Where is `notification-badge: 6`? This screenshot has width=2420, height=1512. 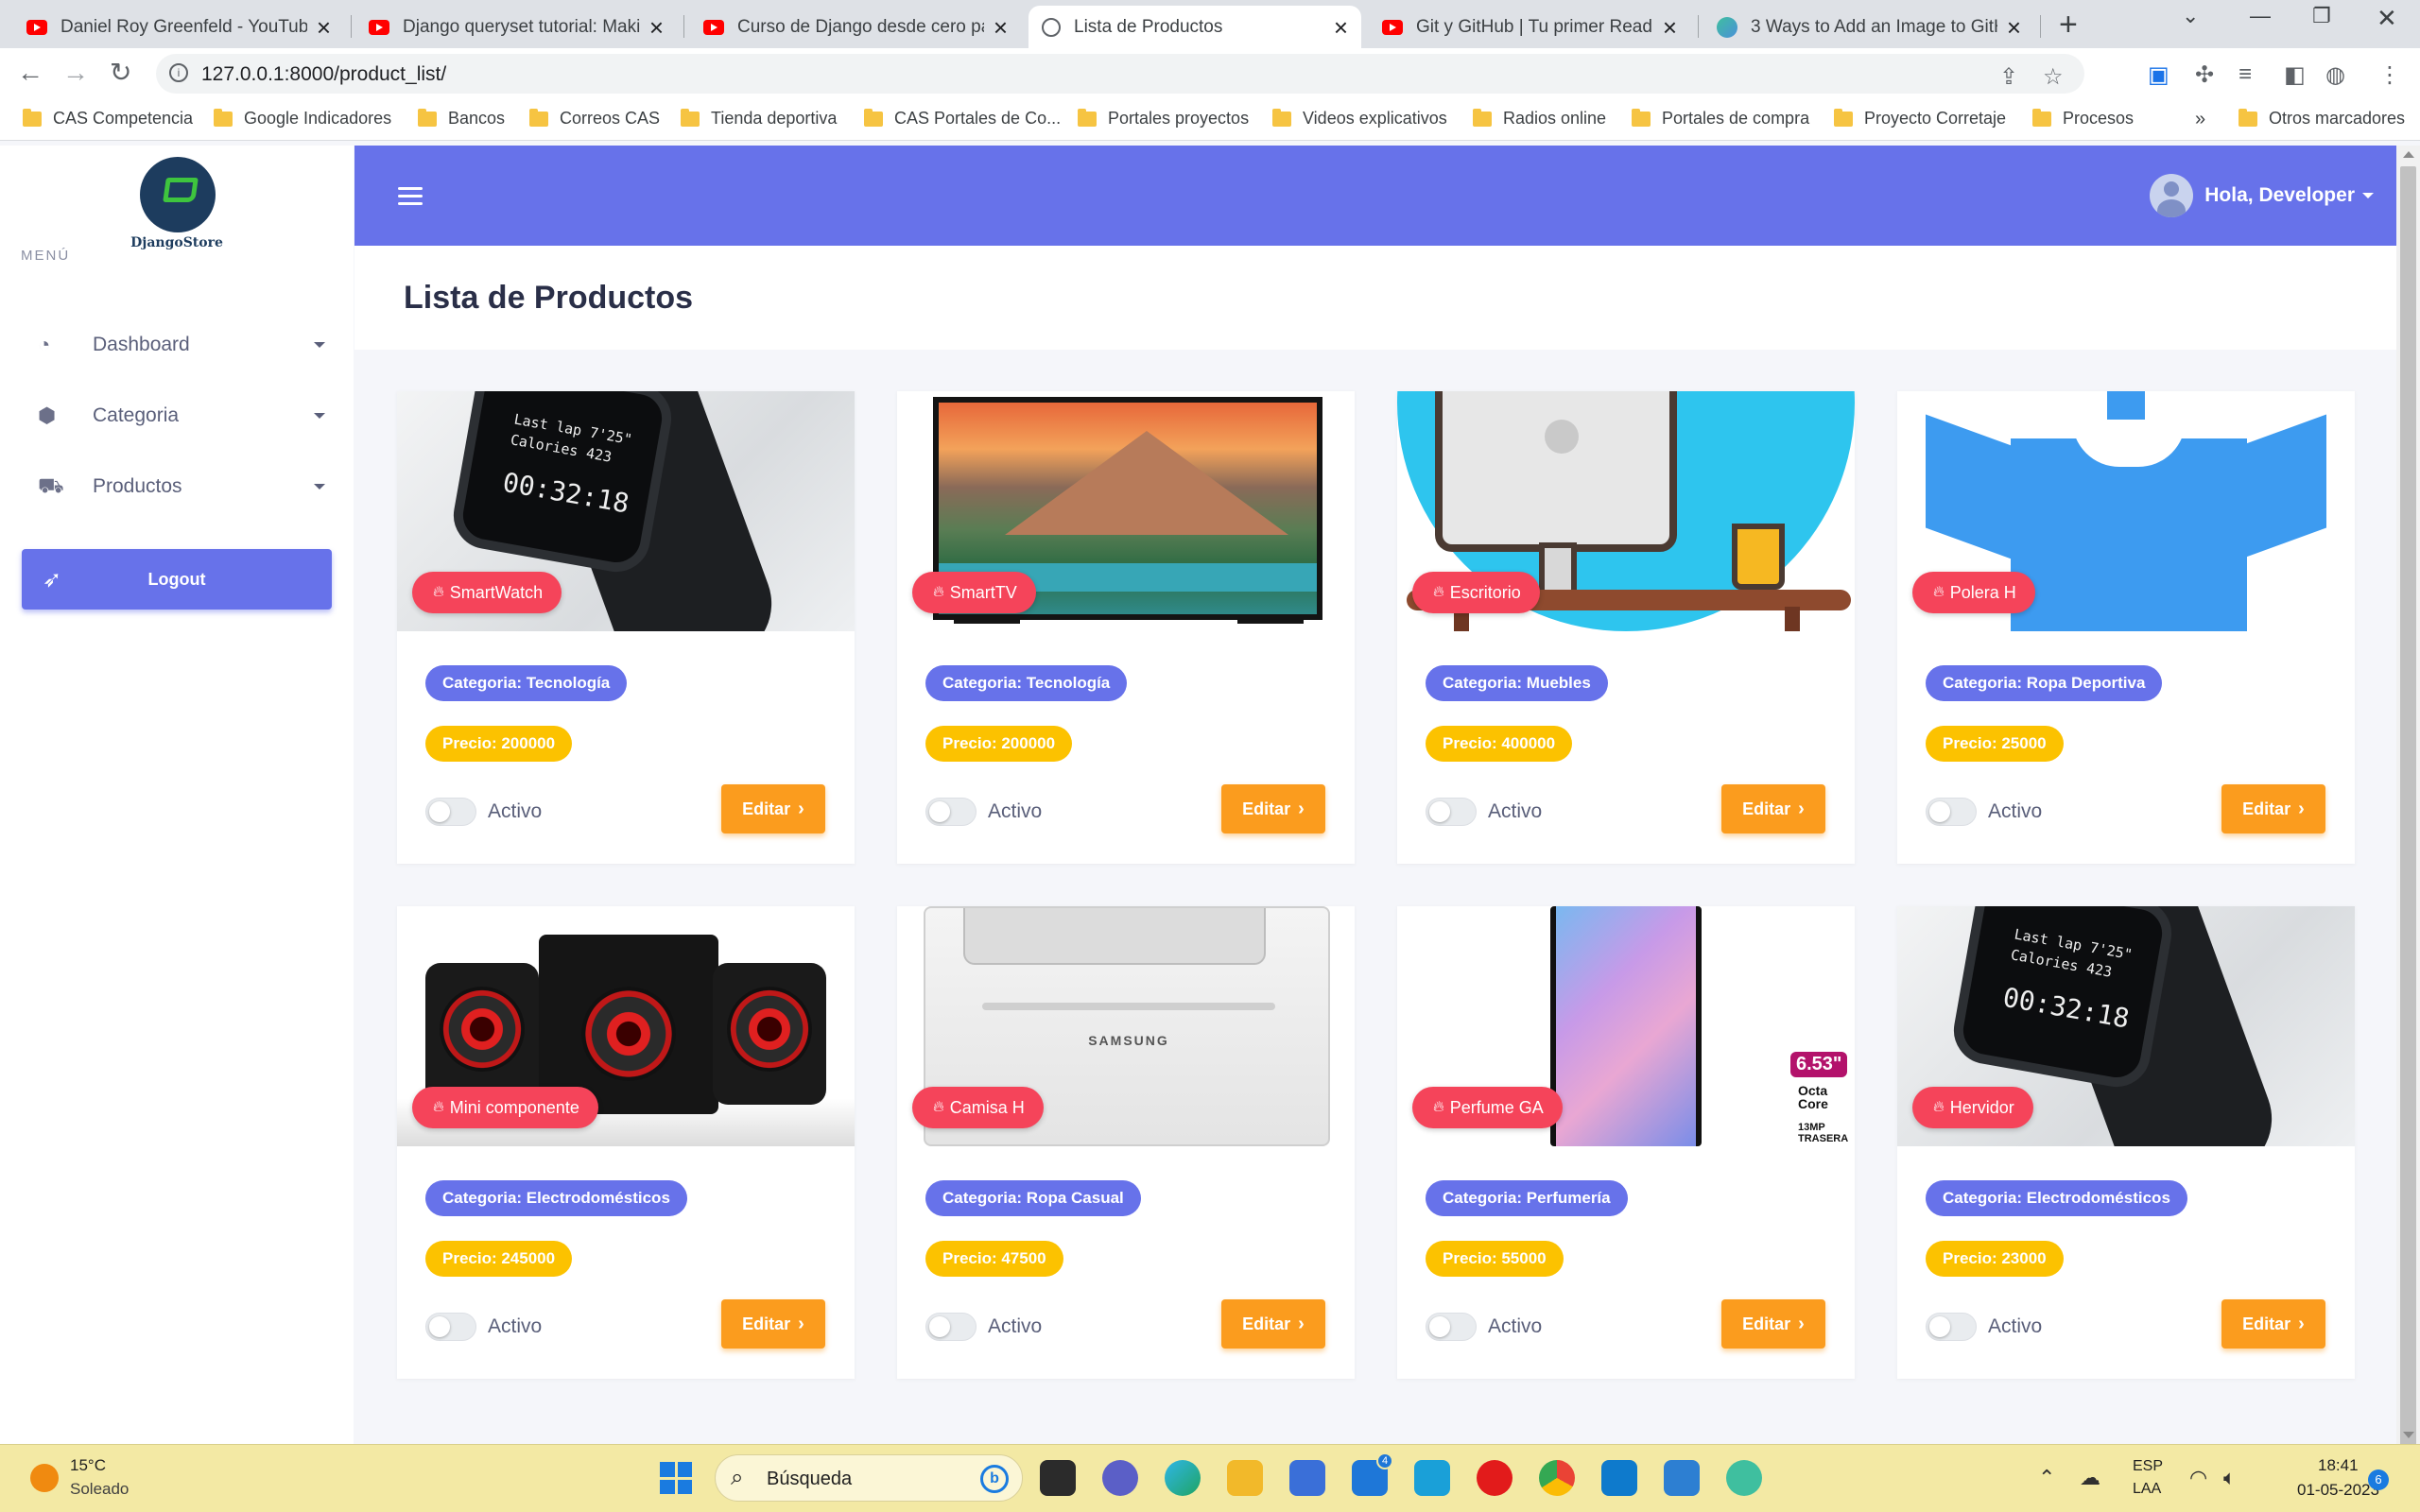 notification-badge: 6 is located at coordinates (2378, 1479).